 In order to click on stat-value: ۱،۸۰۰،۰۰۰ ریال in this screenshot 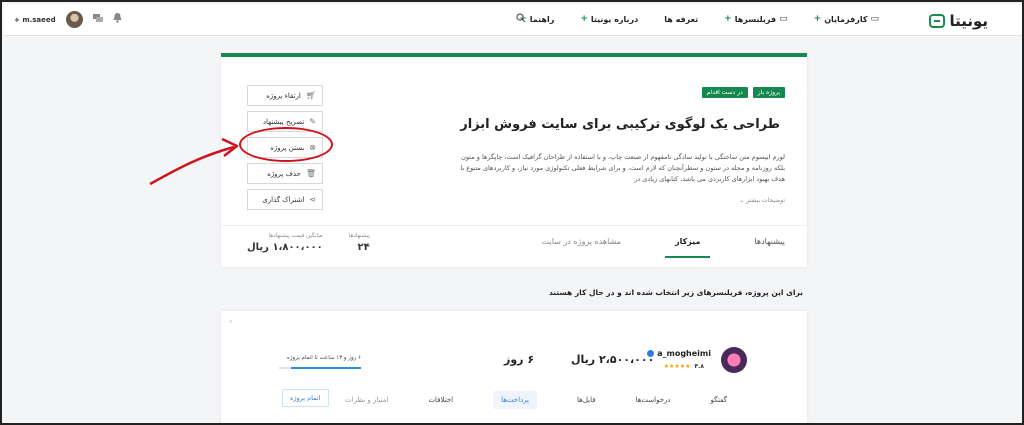, I will do `click(285, 247)`.